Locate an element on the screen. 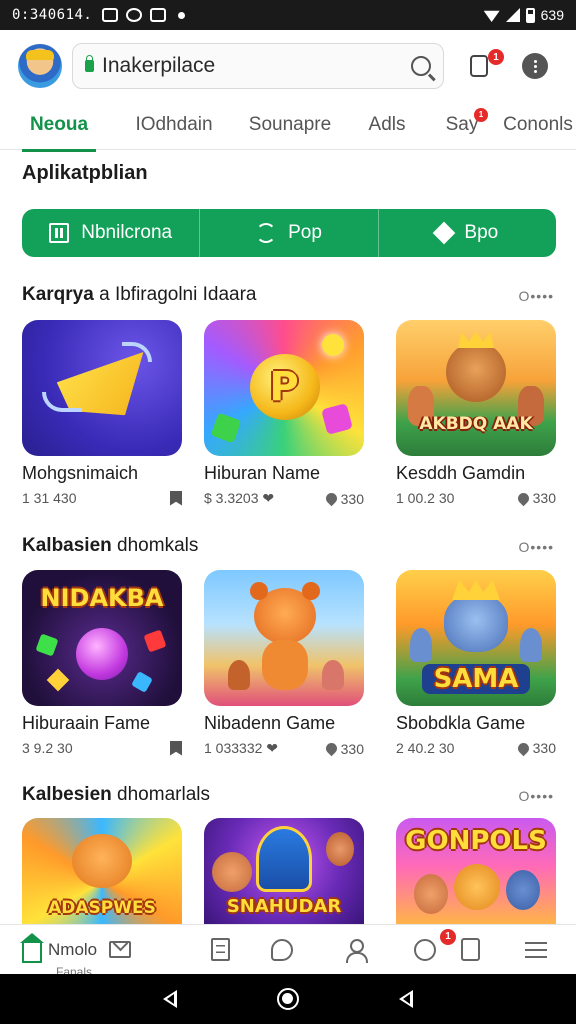  system-nav-bar is located at coordinates (288, 999).